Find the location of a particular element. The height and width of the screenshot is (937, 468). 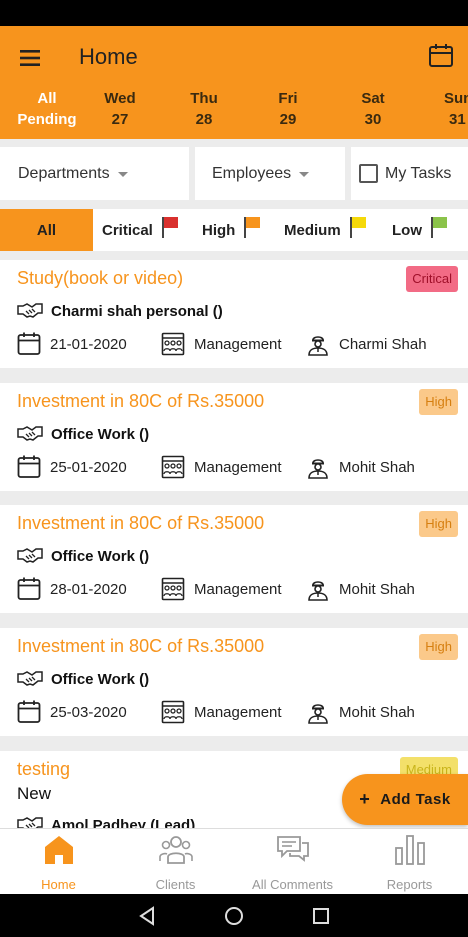

bar-chart-icon is located at coordinates (409, 850).